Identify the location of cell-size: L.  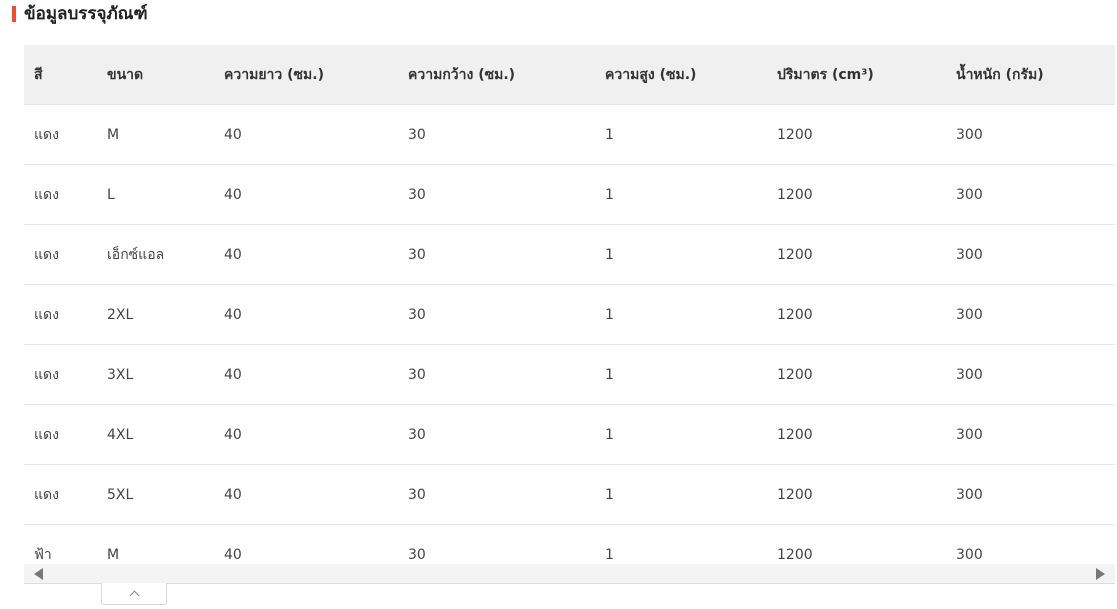
(155, 194).